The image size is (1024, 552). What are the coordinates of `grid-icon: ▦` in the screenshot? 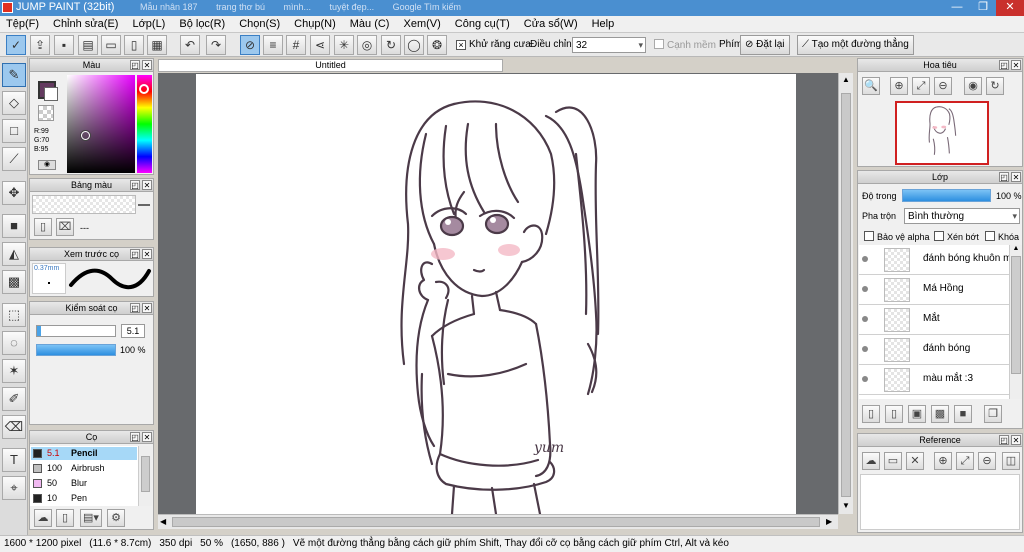 It's located at (157, 45).